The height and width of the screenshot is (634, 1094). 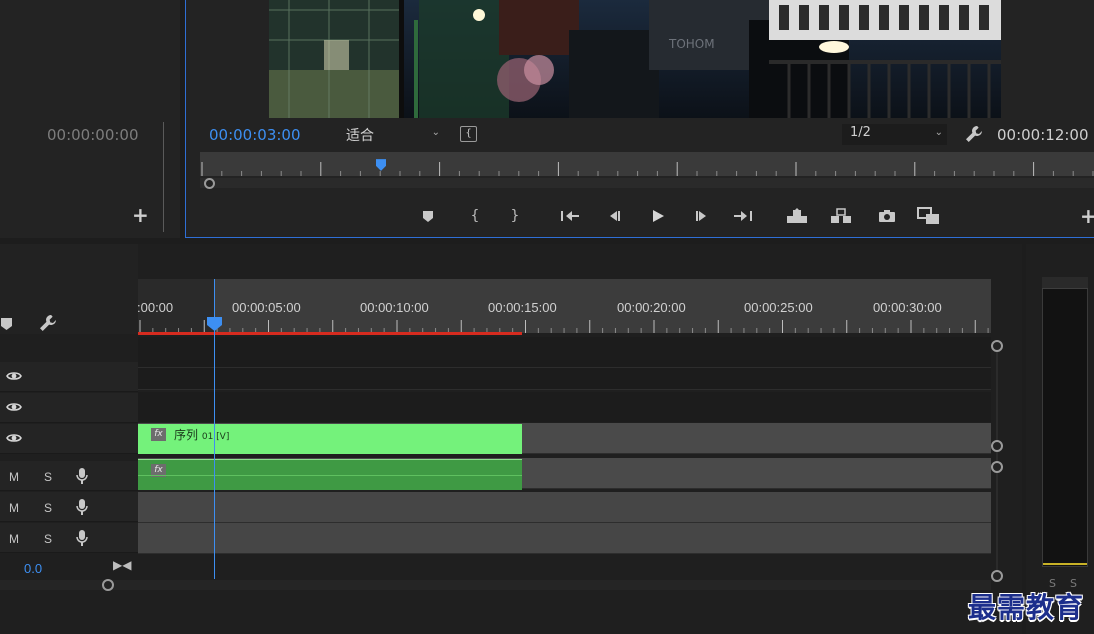 I want to click on audio-clip: fx, so click(x=330, y=474).